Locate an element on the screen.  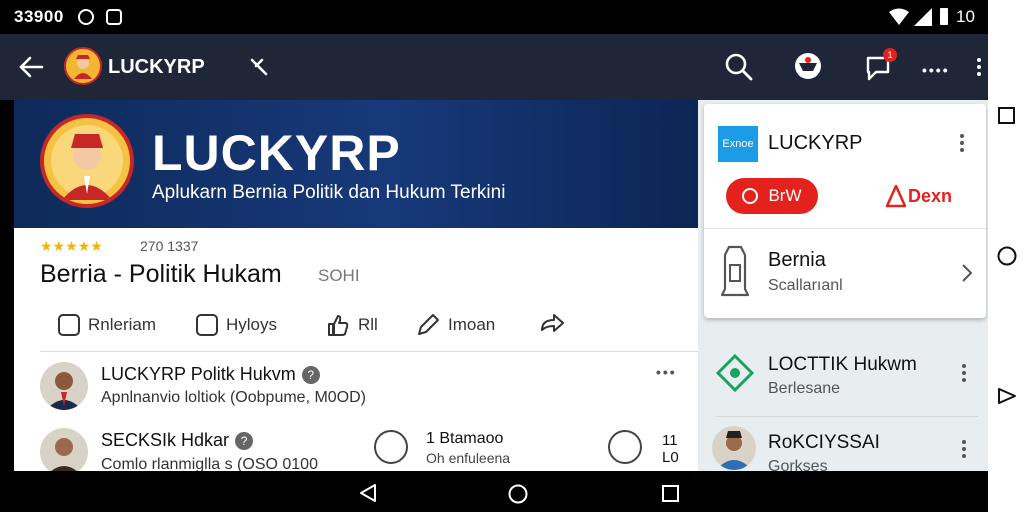
extra-subtitle: Oh enfuleena is located at coordinates (468, 458).